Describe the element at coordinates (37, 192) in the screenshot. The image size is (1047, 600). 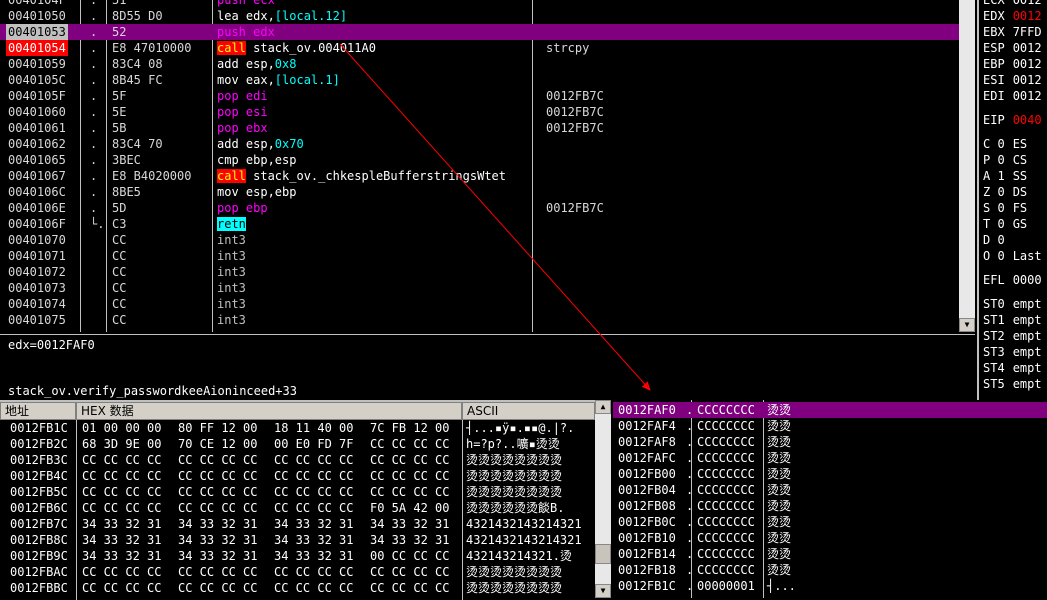
I see `disasm-address: 0040106C` at that location.